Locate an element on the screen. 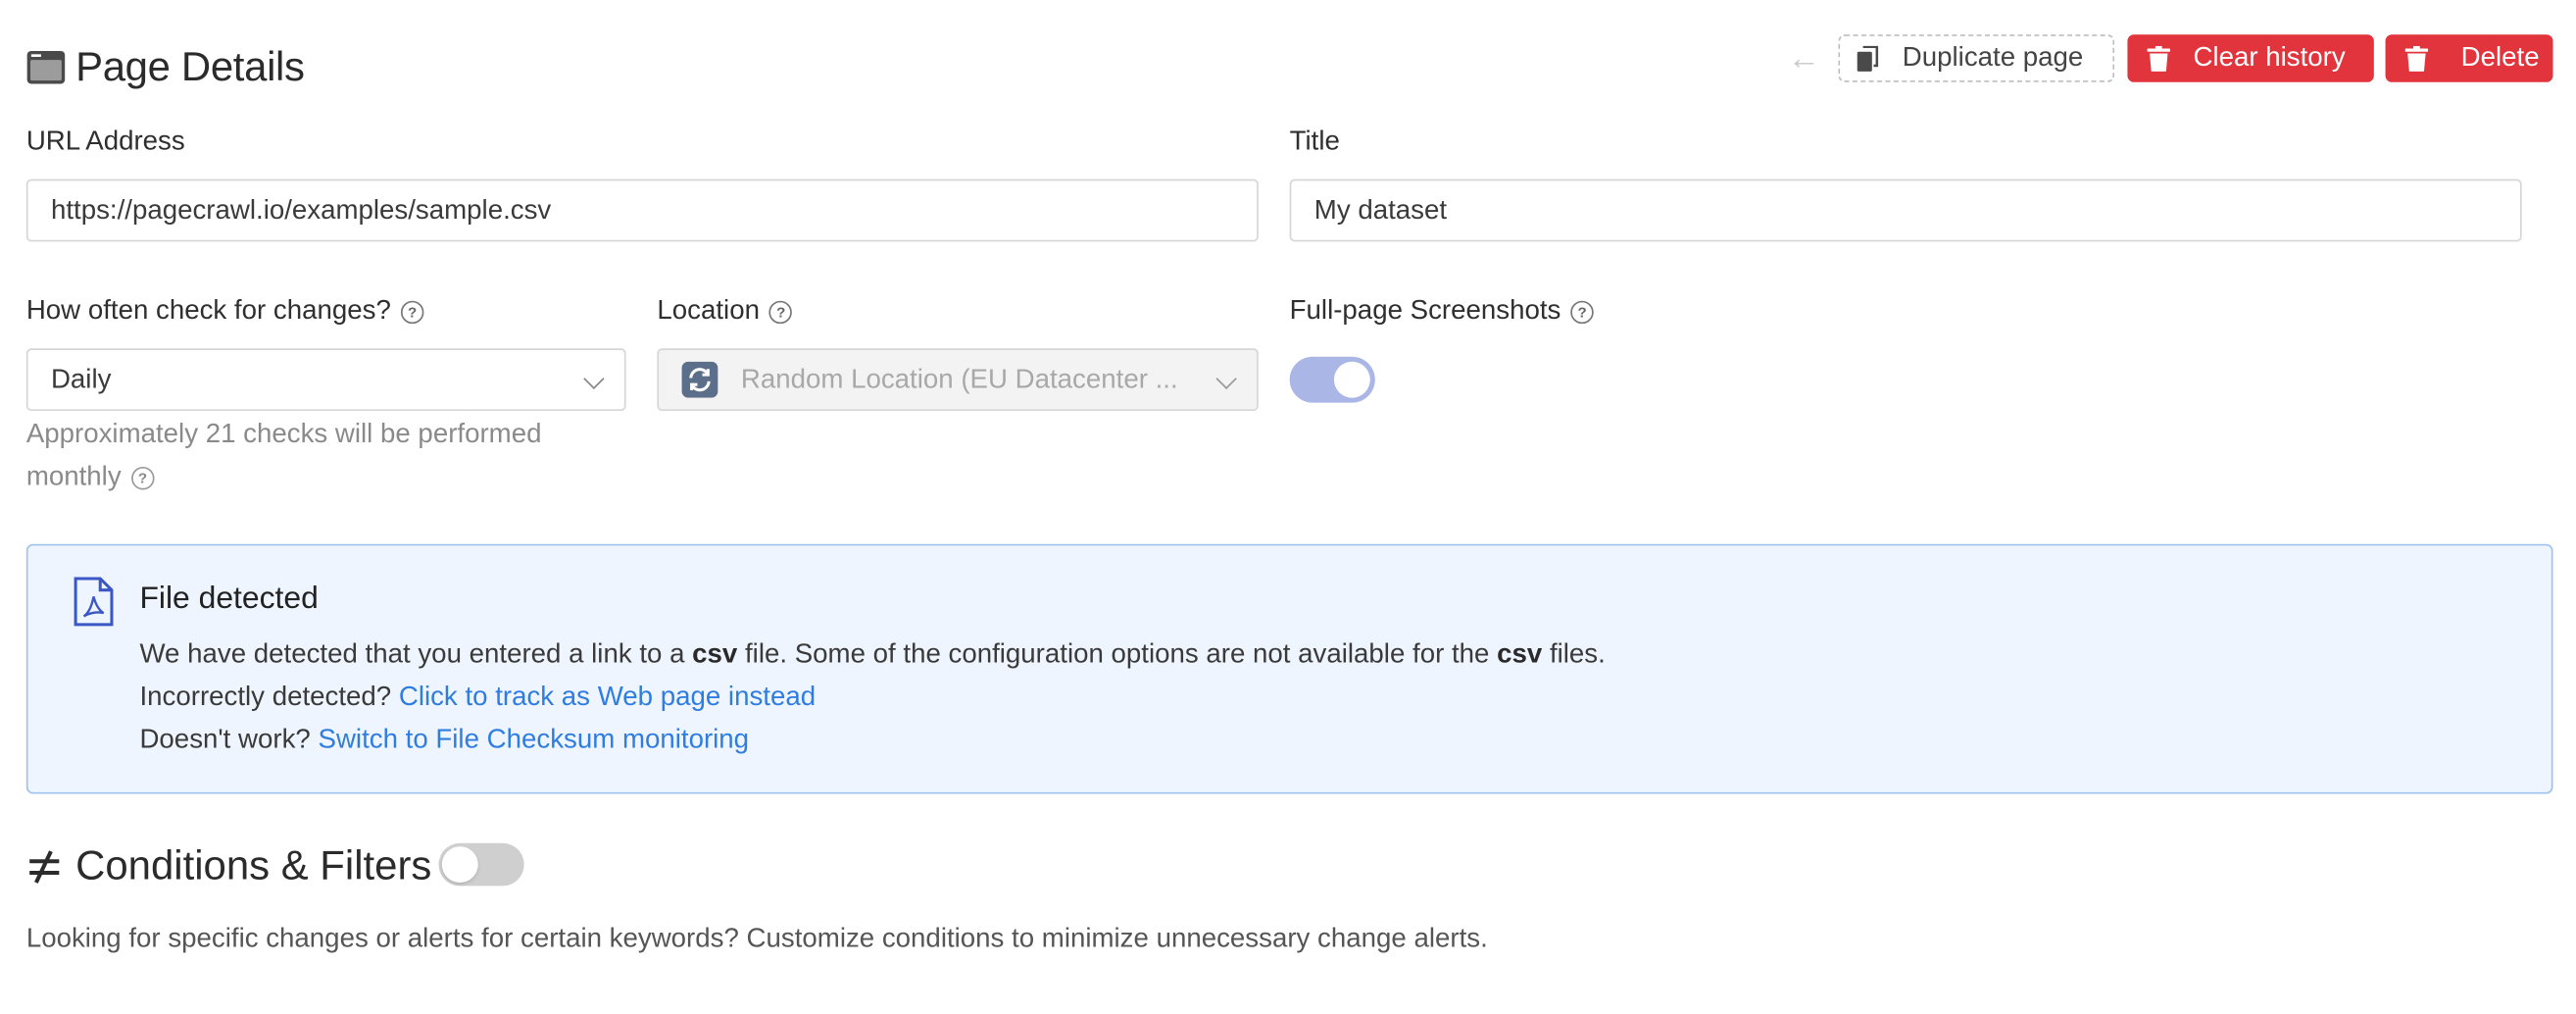 This screenshot has height=1014, width=2576. file-checksum-link: Switch to File Checksum monitoring is located at coordinates (534, 740).